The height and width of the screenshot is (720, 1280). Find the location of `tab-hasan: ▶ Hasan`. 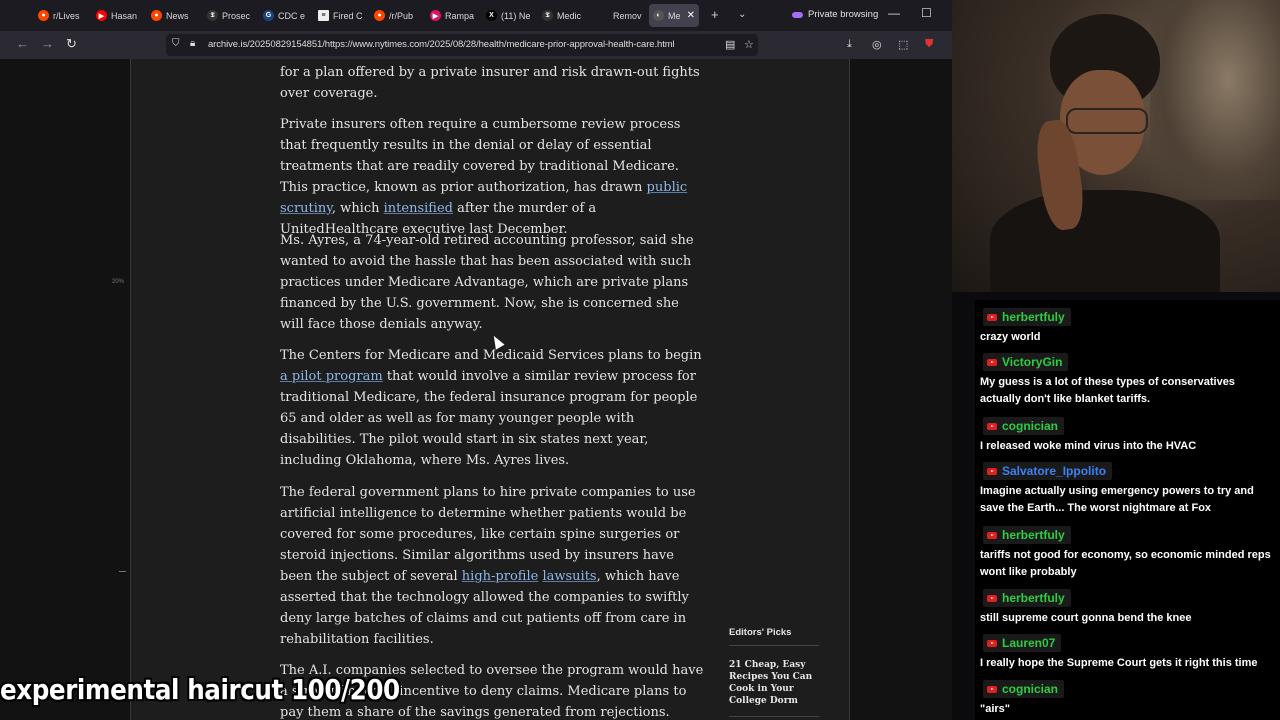

tab-hasan: ▶ Hasan is located at coordinates (118, 15).